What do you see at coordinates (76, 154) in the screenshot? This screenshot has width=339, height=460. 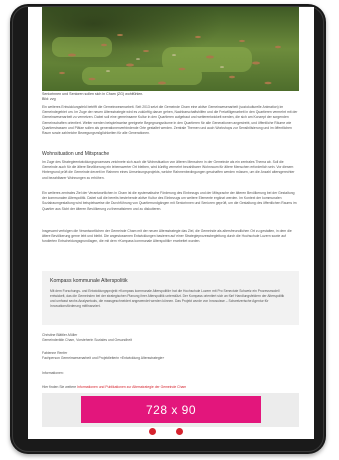 I see `section-heading-wohnsituation: Wohnsituation und Mitsprache` at bounding box center [76, 154].